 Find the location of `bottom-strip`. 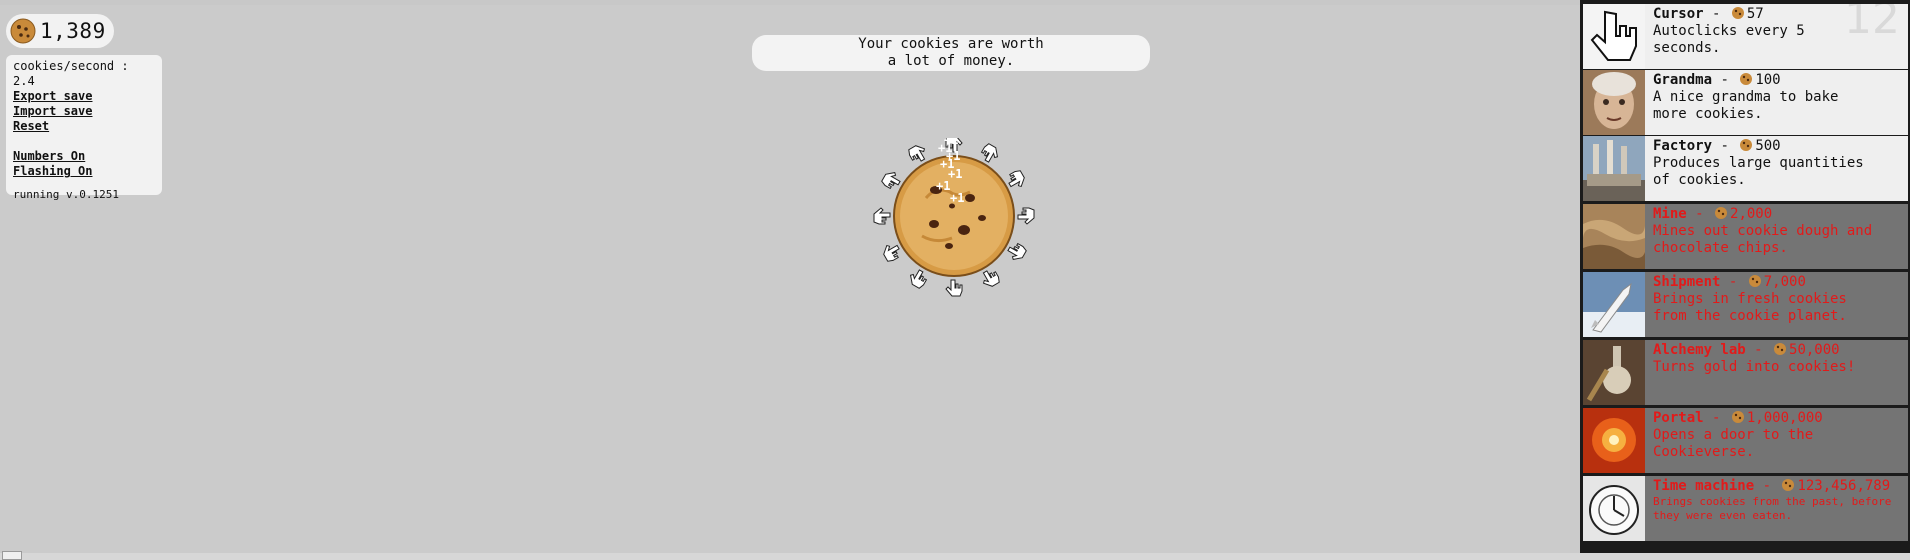

bottom-strip is located at coordinates (955, 556).